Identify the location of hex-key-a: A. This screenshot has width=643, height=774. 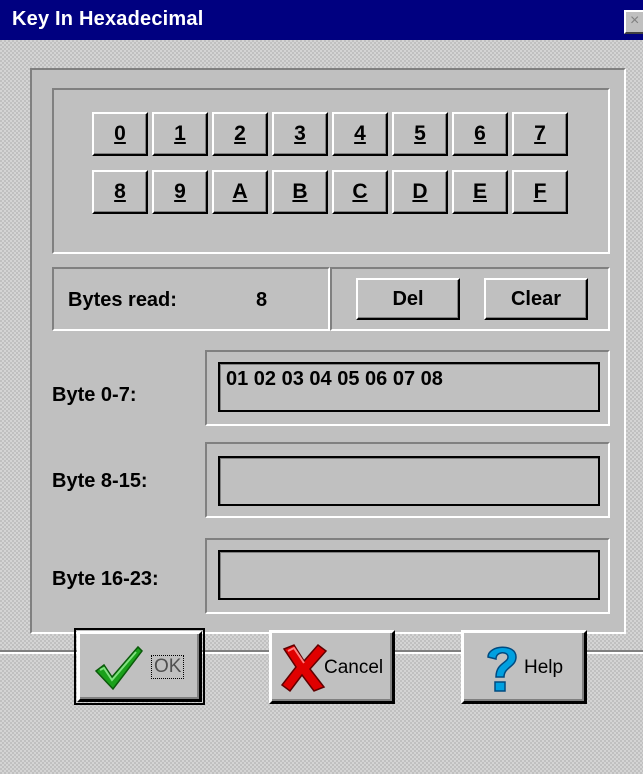
(240, 192).